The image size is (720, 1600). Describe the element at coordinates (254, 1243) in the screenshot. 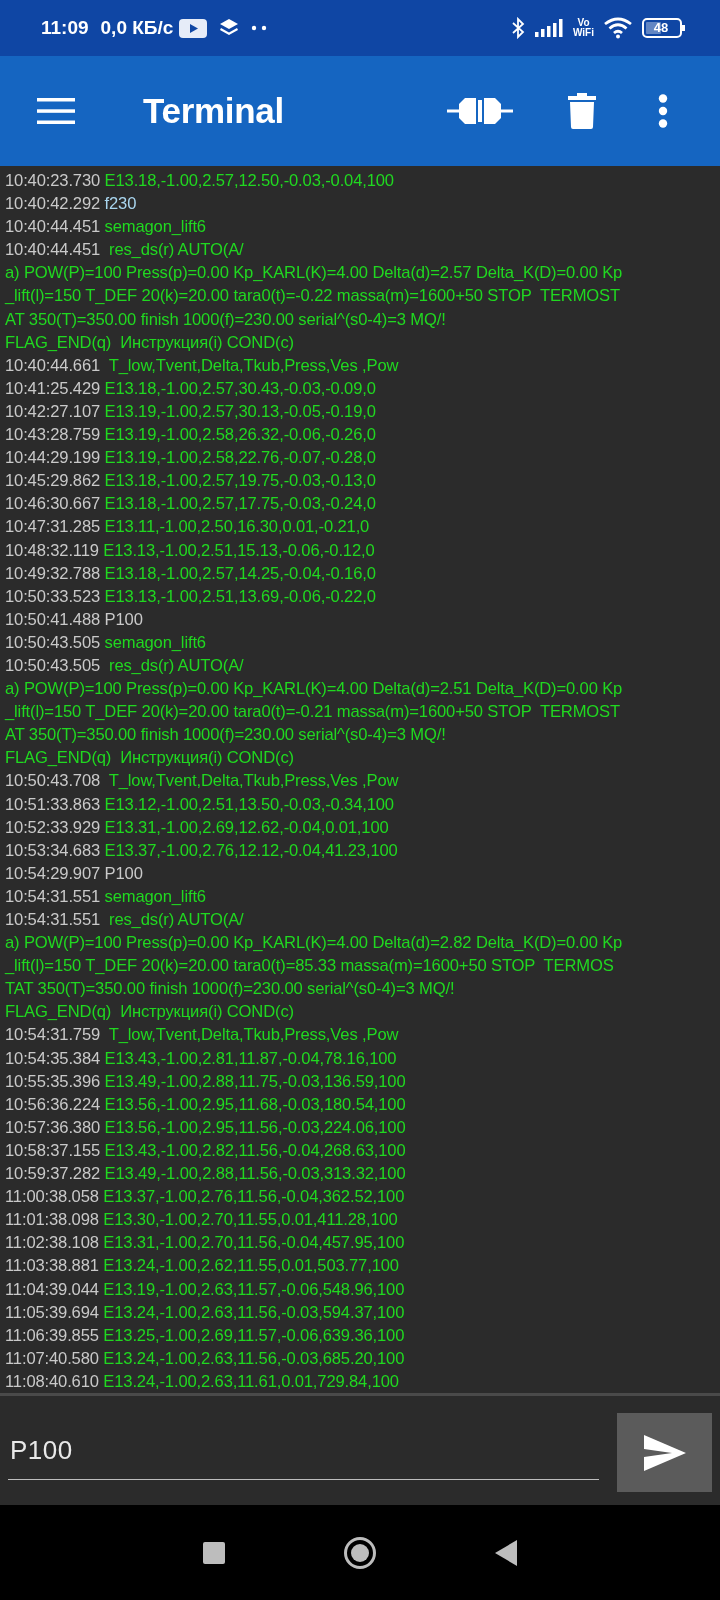

I see `log-message: E13.31,-1.00,2.70,11.56,-0.04,457.95,100` at that location.